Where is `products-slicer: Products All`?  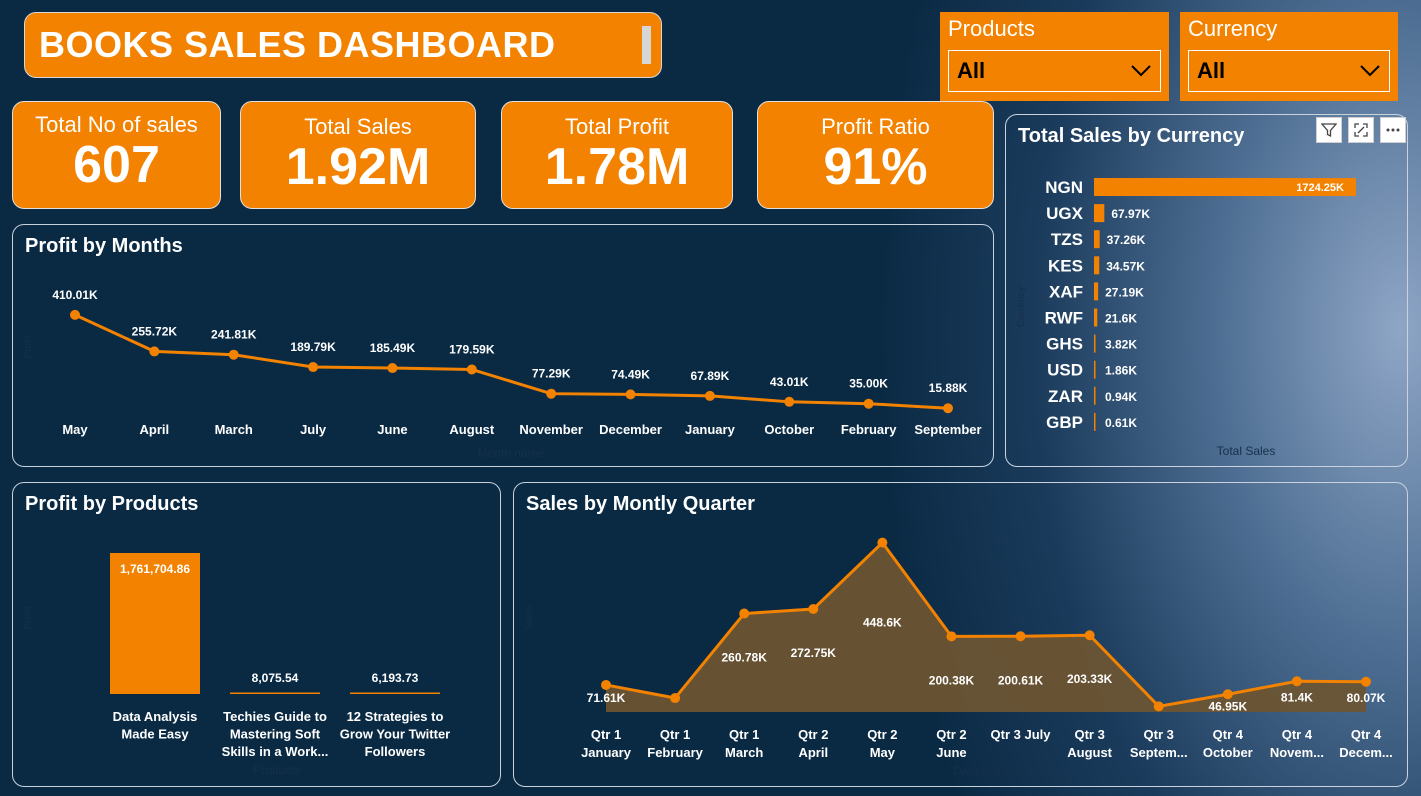 products-slicer: Products All is located at coordinates (1054, 56).